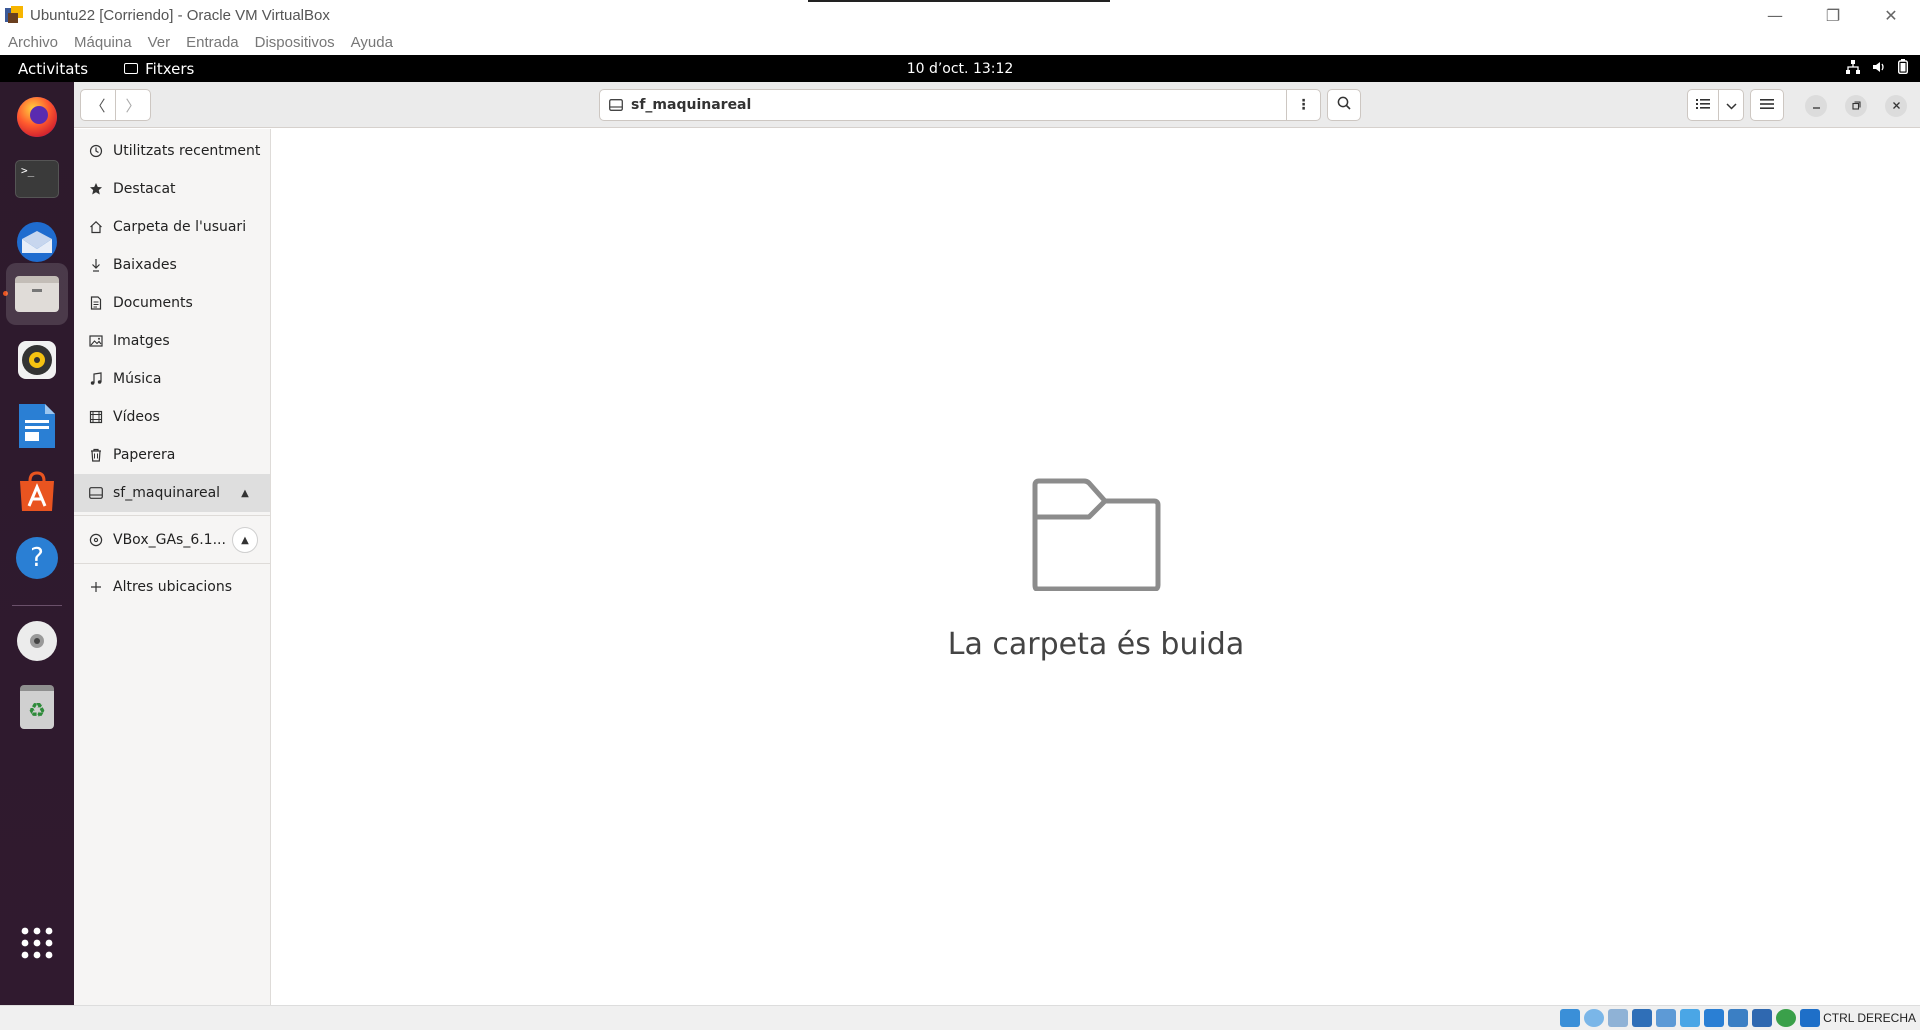 Image resolution: width=1920 pixels, height=1030 pixels. Describe the element at coordinates (159, 42) in the screenshot. I see `menu-ver: Ver` at that location.